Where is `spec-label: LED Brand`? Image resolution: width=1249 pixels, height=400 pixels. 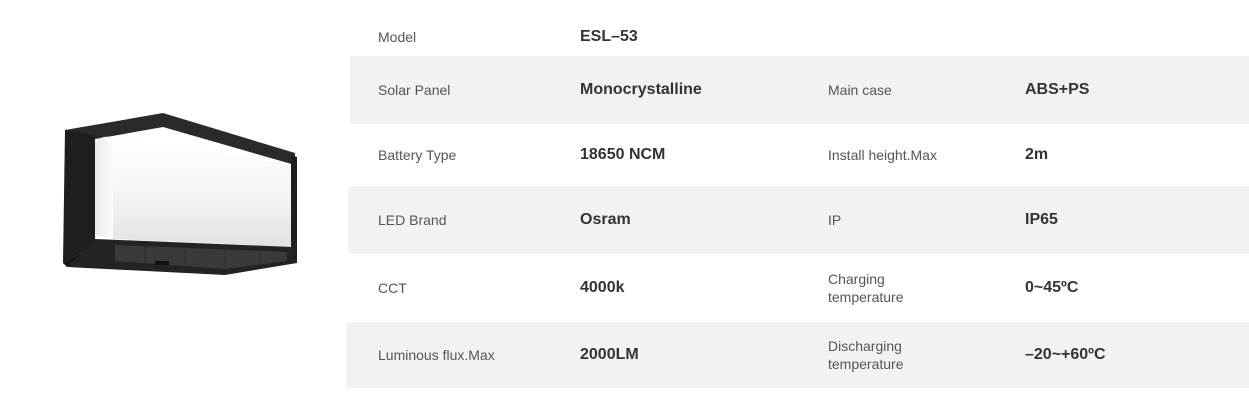 spec-label: LED Brand is located at coordinates (412, 220).